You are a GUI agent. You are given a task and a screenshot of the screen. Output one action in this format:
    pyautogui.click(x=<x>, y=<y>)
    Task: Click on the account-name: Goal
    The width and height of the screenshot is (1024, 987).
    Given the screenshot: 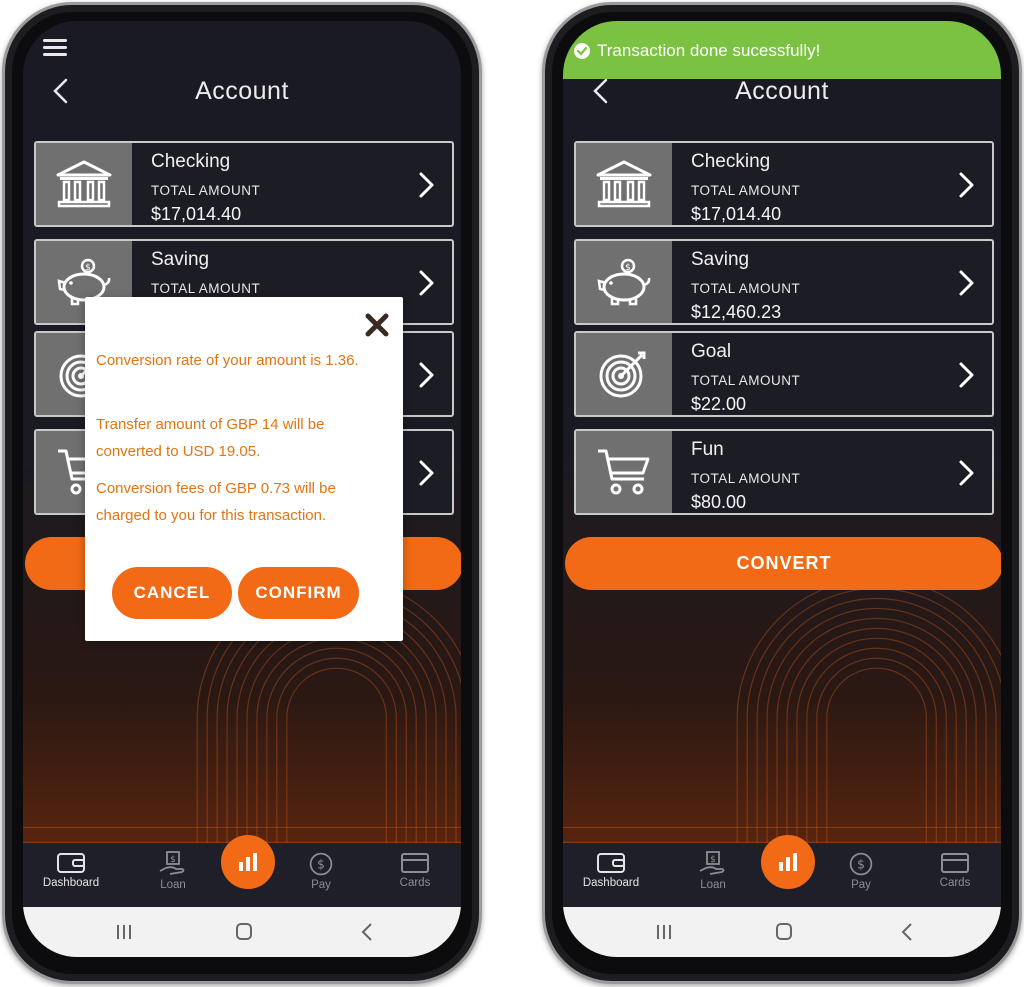 What is the action you would take?
    pyautogui.click(x=711, y=351)
    